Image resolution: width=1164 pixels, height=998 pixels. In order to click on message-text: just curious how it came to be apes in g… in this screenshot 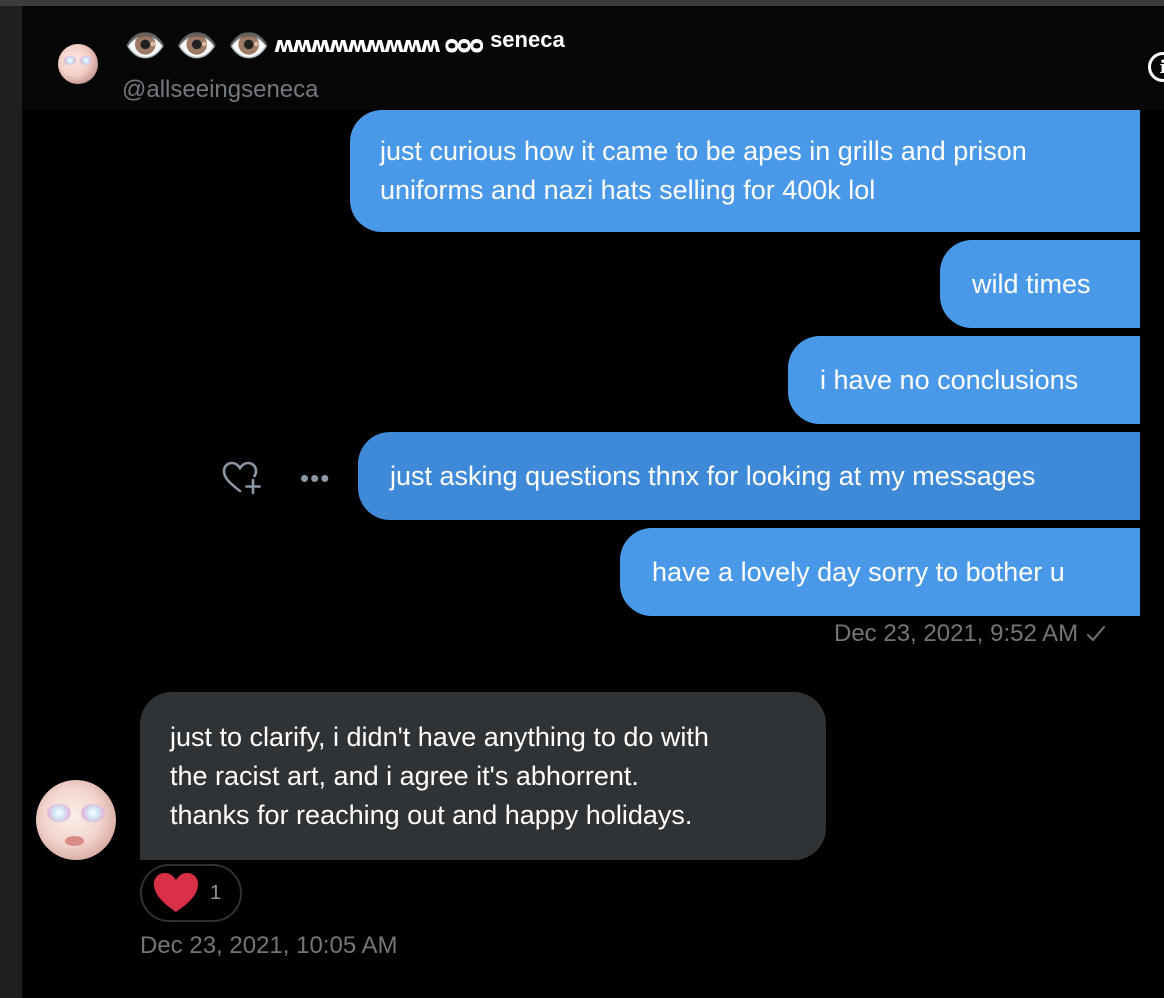, I will do `click(703, 170)`.